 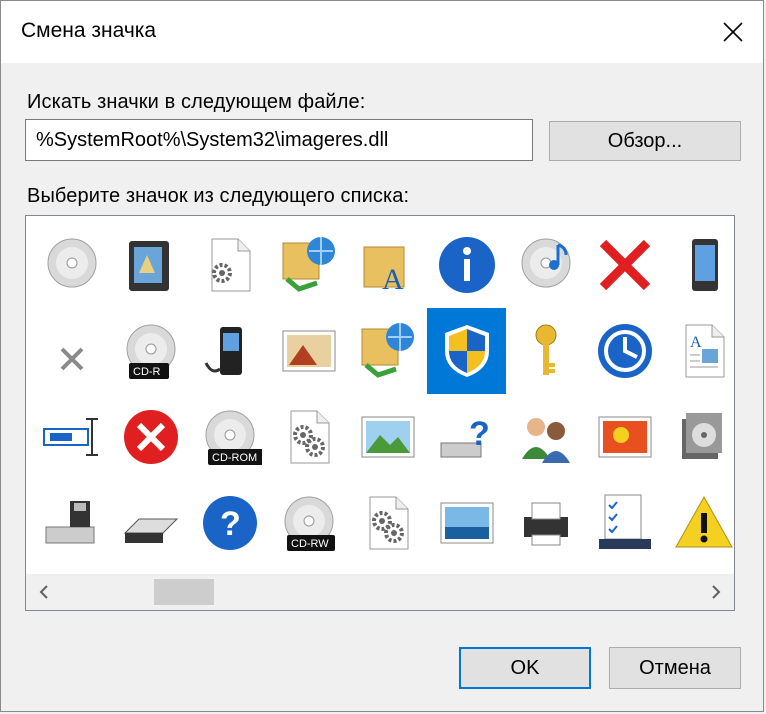 What do you see at coordinates (218, 196) in the screenshot?
I see `list-label: Выберите значок из следующего списка:` at bounding box center [218, 196].